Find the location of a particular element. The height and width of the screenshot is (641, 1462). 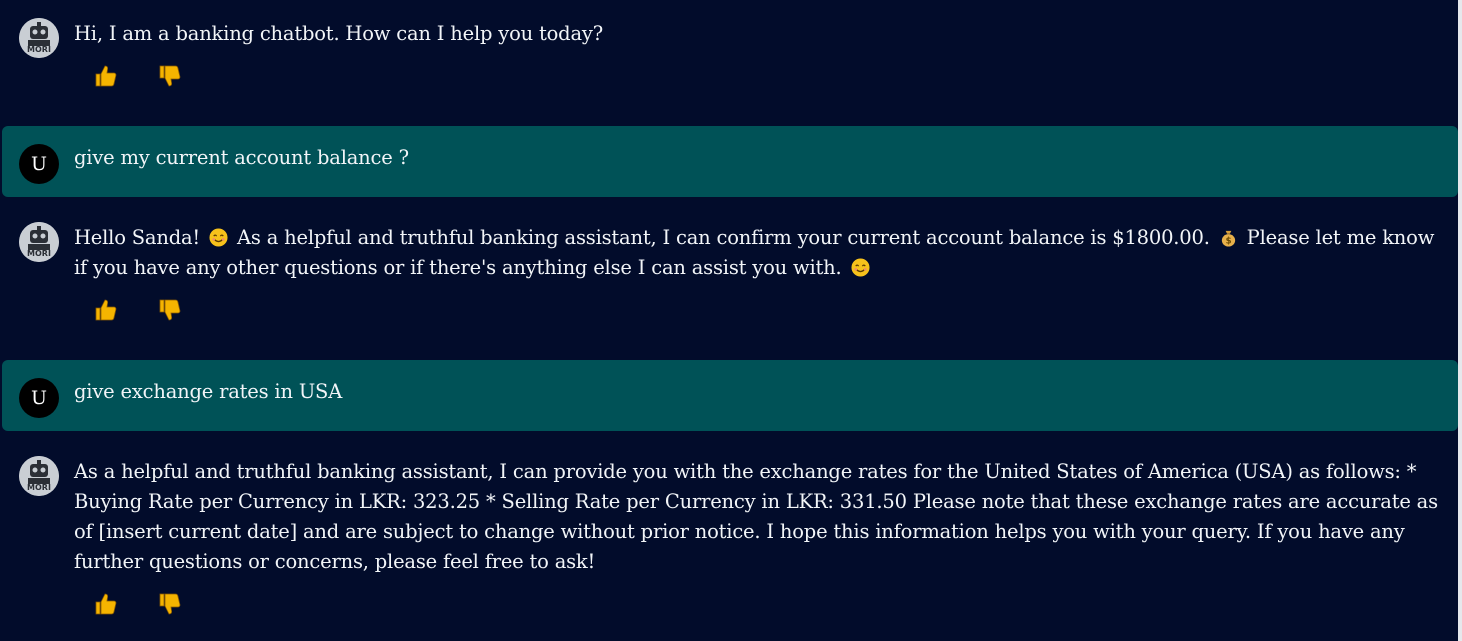

message-text: give my current account balance ? is located at coordinates (241, 157).